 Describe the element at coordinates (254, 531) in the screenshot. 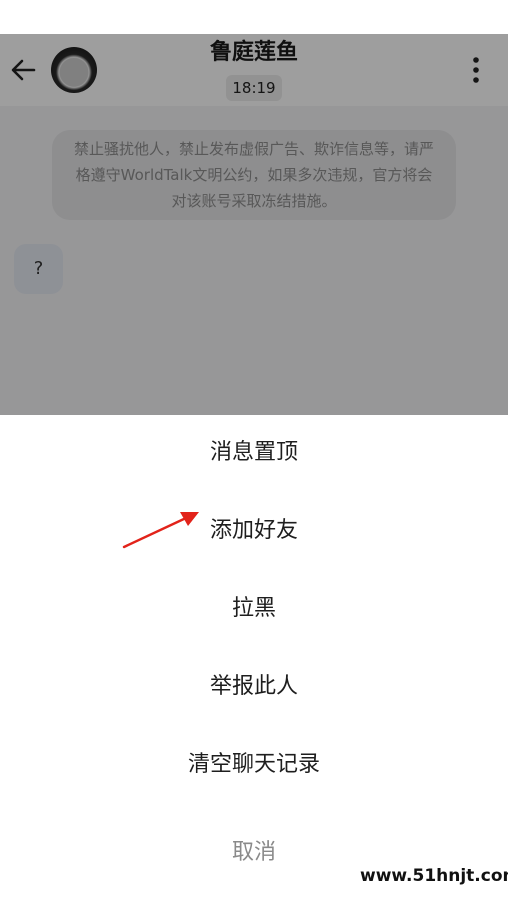

I see `add-friend-item: 添加好友` at that location.